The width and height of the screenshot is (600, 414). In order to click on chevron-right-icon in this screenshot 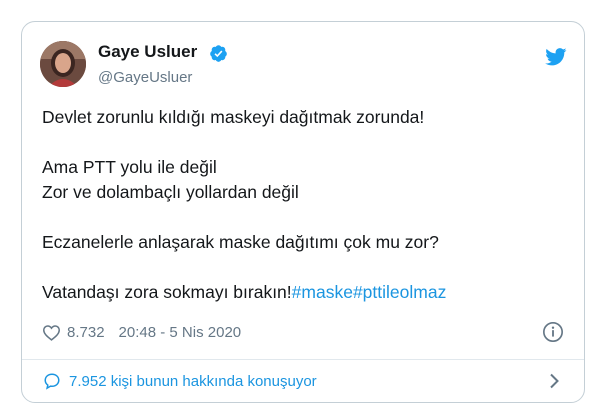, I will do `click(554, 381)`.